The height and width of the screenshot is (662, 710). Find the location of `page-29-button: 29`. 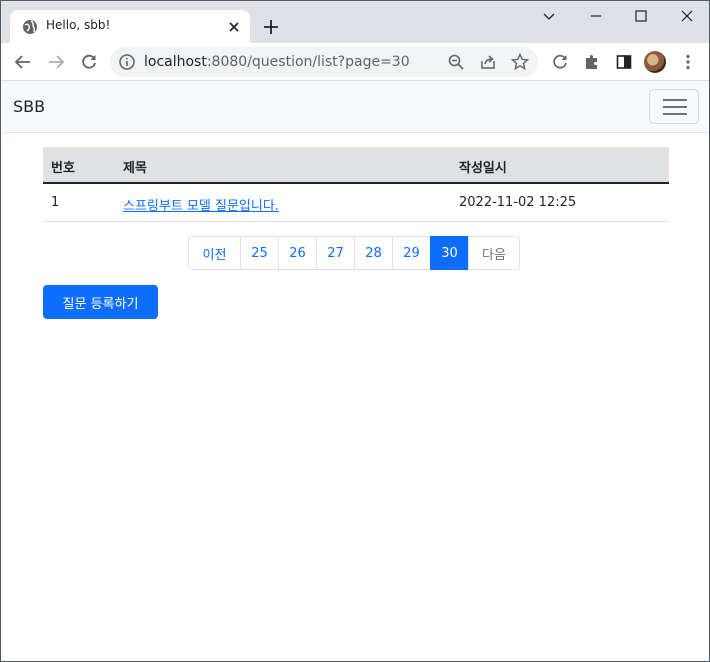

page-29-button: 29 is located at coordinates (411, 253).